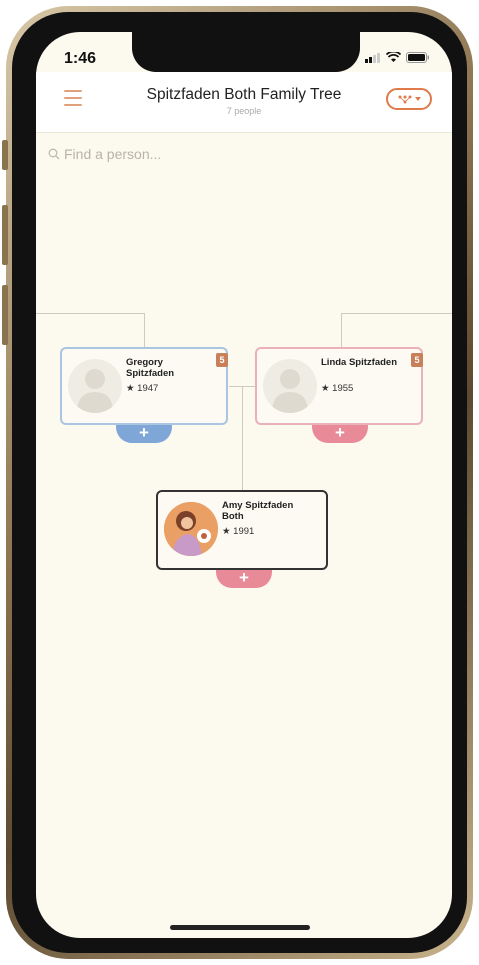  Describe the element at coordinates (404, 99) in the screenshot. I see `tree-nodes-icon` at that location.